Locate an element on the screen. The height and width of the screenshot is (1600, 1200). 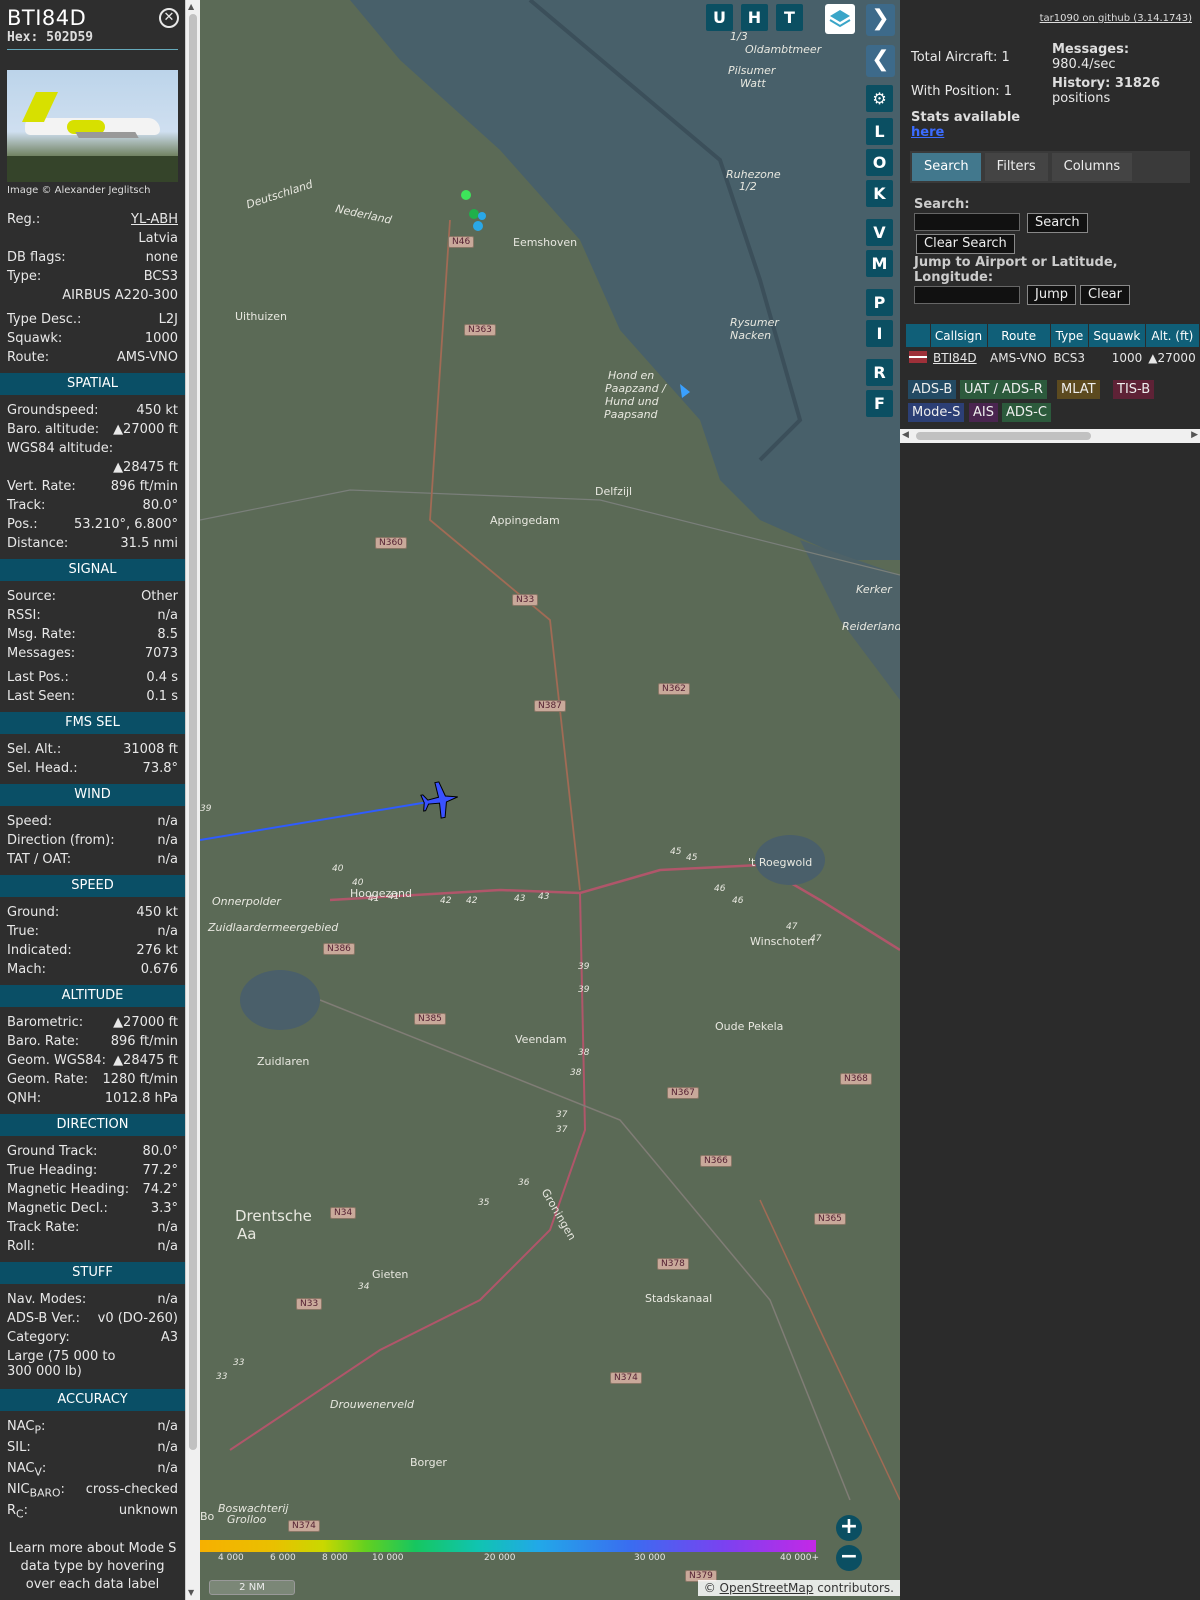
map-button-k: K is located at coordinates (879, 193).